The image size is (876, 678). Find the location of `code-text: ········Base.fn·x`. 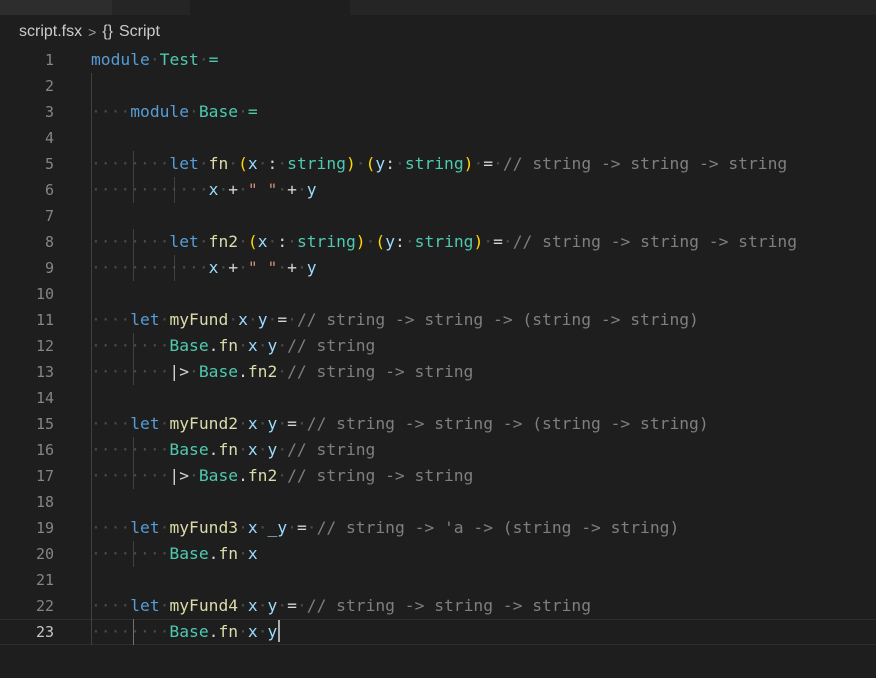

code-text: ········Base.fn·x is located at coordinates (174, 554).